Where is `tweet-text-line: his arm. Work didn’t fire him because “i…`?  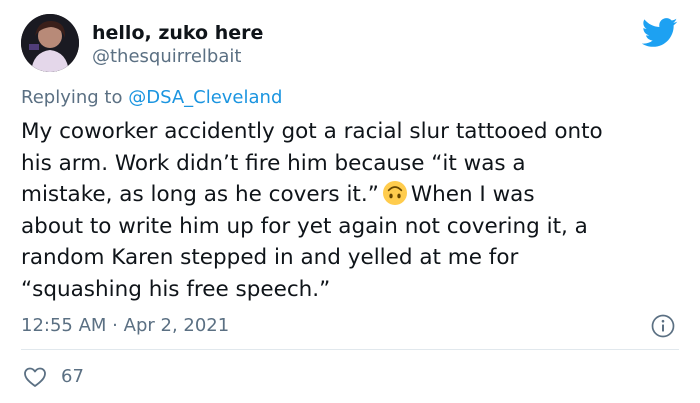
tweet-text-line: his arm. Work didn’t fire him because “i… is located at coordinates (273, 163).